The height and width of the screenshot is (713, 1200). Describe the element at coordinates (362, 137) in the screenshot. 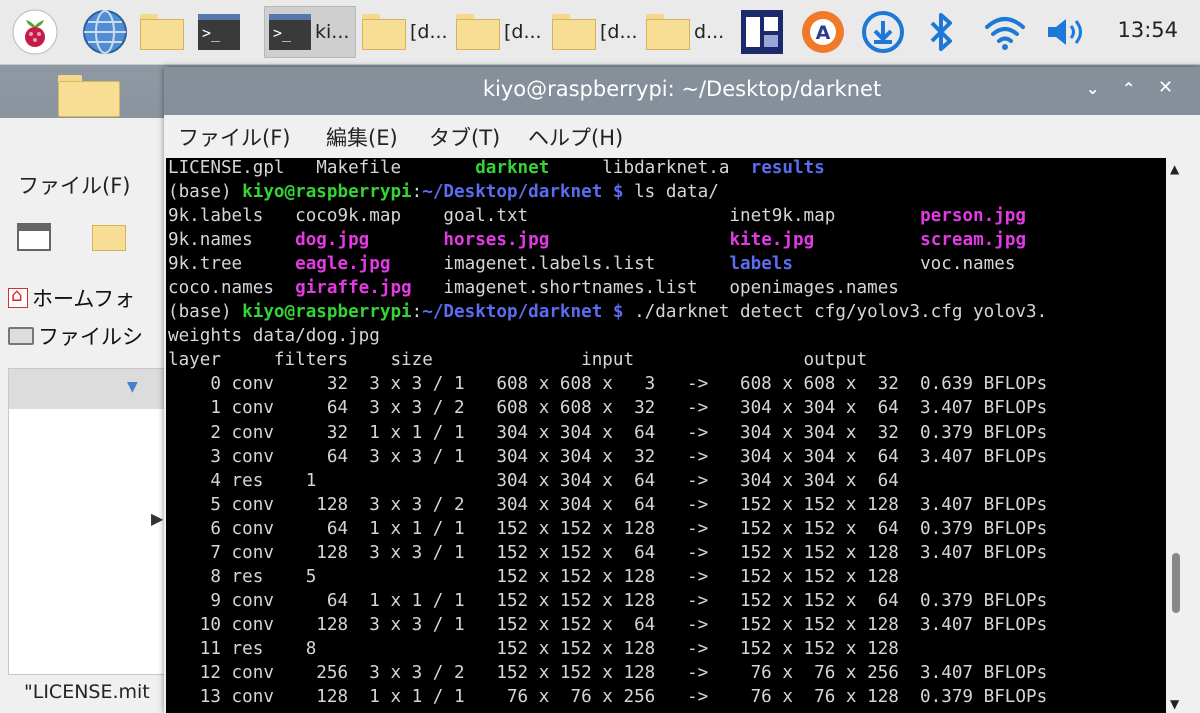

I see `menu-edit: 編集(E)` at that location.